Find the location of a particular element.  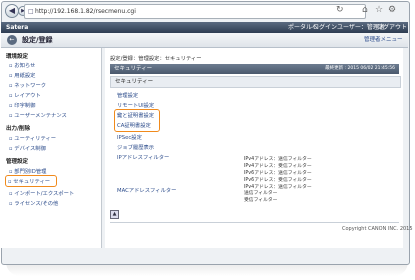

sidebar-item-label: セキュリティー is located at coordinates (32, 182).